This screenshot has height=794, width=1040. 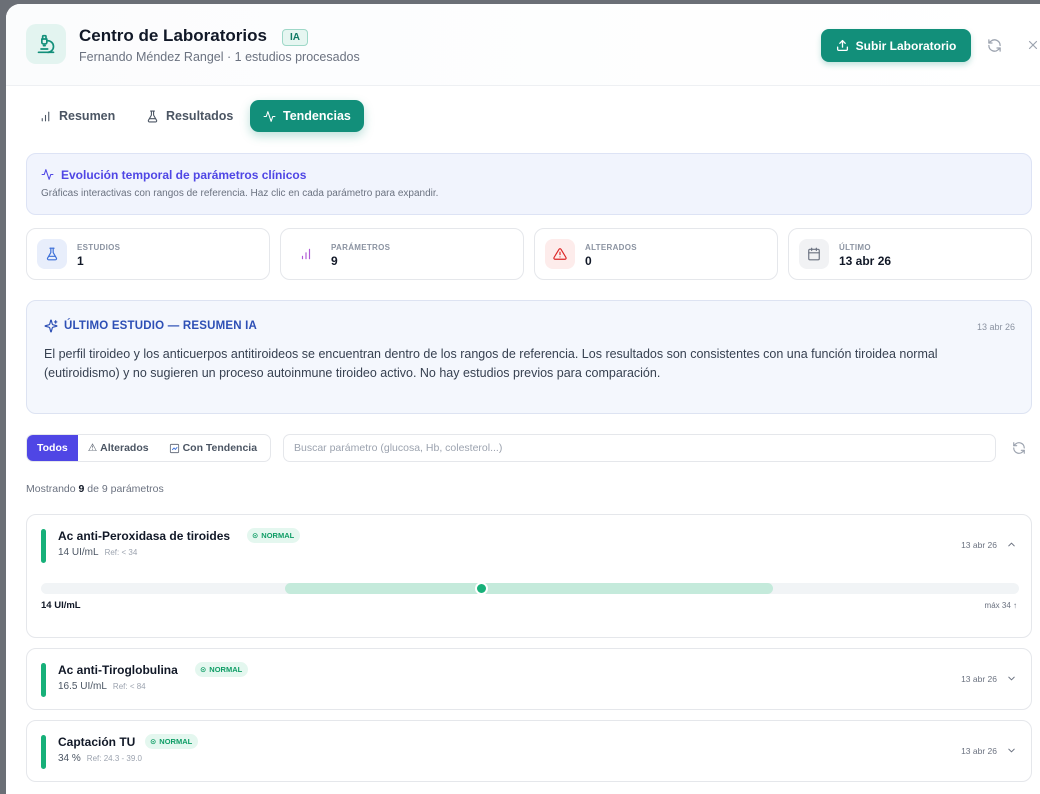 I want to click on stat-card-studies: ESTUDIOS 1, so click(x=148, y=254).